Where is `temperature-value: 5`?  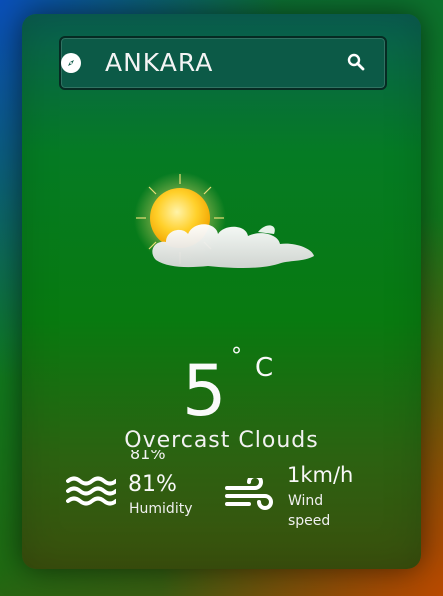 temperature-value: 5 is located at coordinates (204, 391).